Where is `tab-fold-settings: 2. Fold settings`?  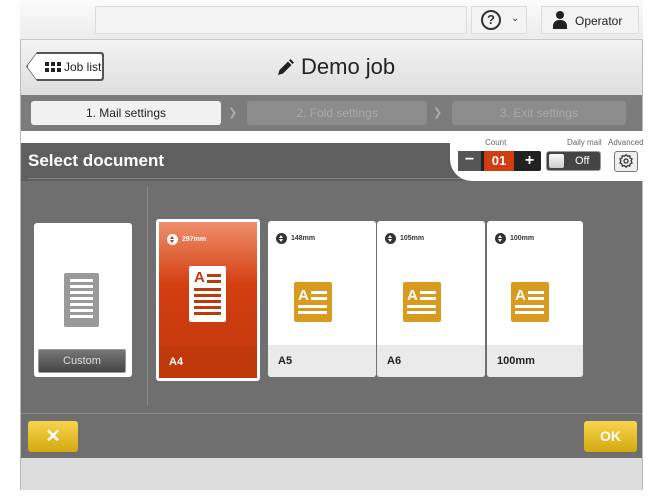 tab-fold-settings: 2. Fold settings is located at coordinates (337, 113).